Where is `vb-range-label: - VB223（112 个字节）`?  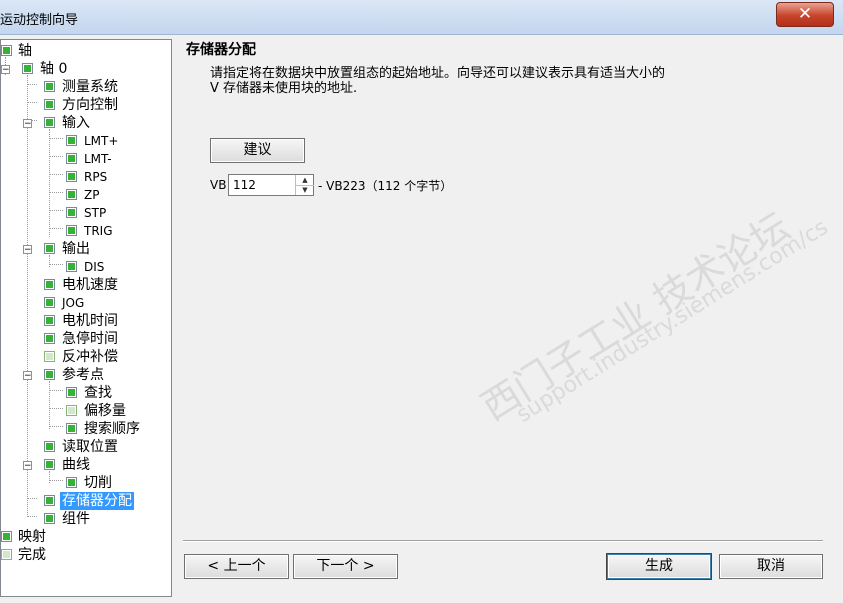 vb-range-label: - VB223（112 个字节） is located at coordinates (385, 186).